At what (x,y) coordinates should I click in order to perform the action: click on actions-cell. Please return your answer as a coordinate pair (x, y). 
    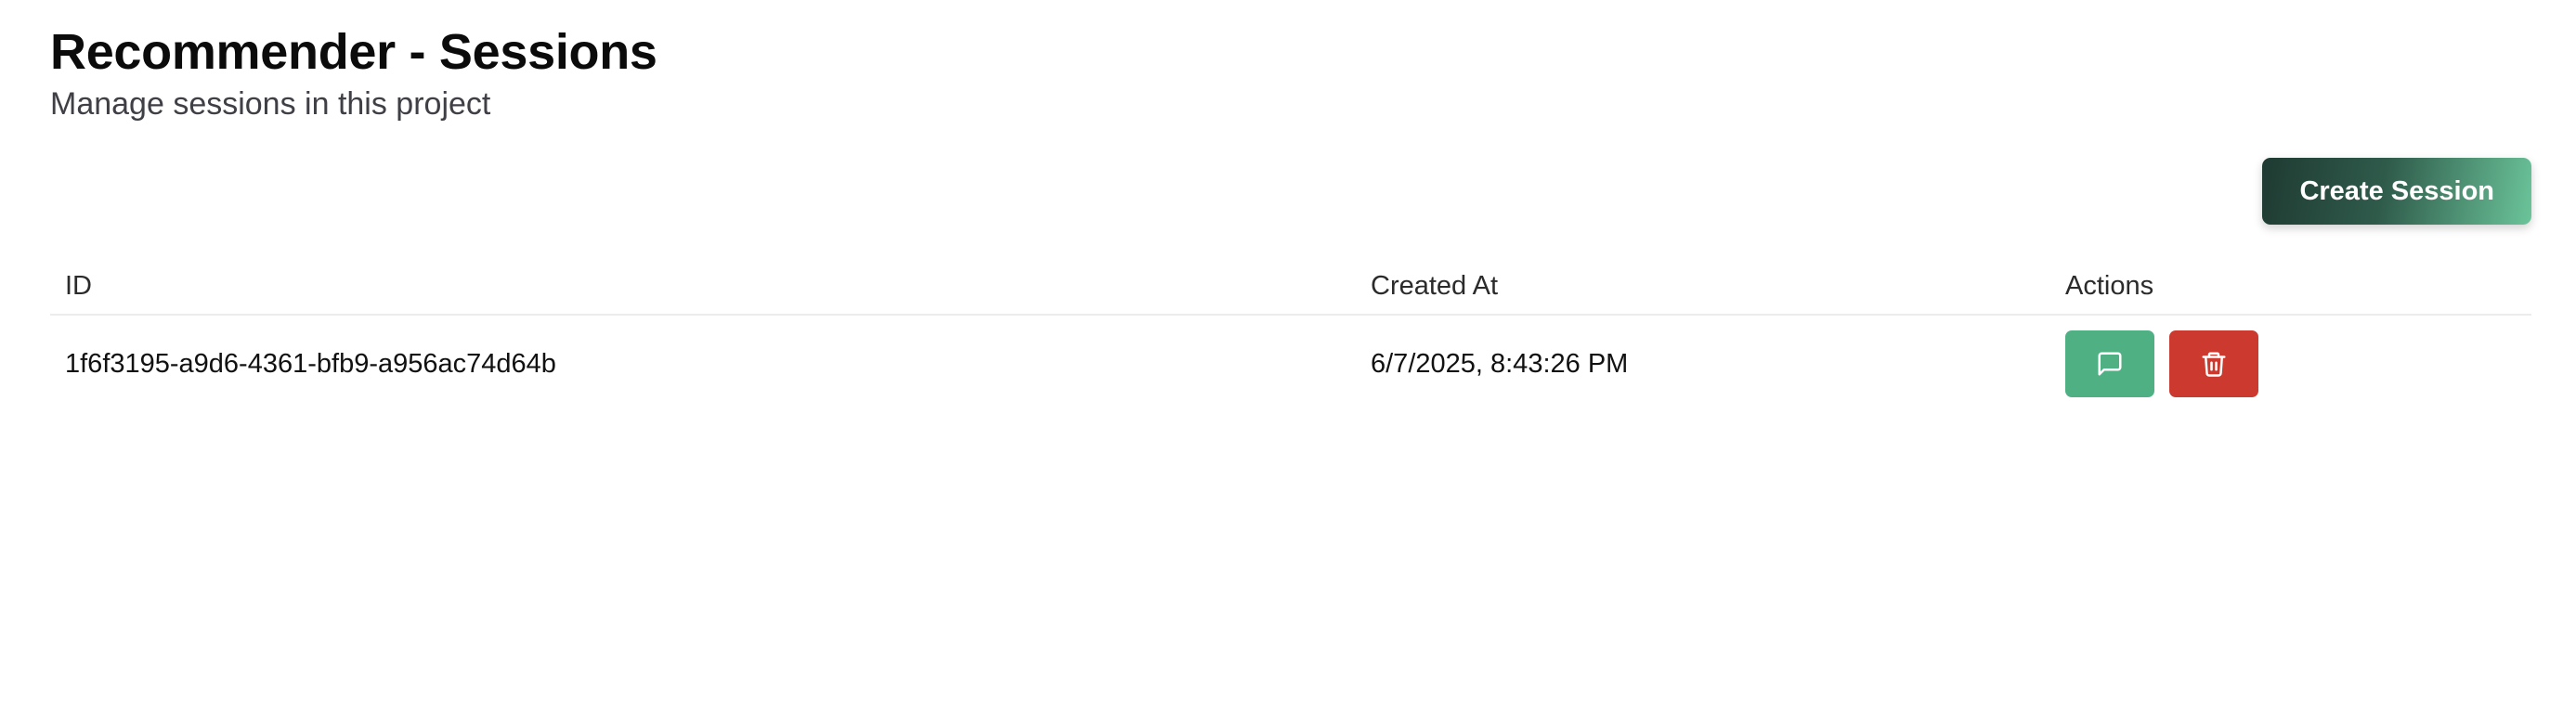
    Looking at the image, I should click on (2290, 363).